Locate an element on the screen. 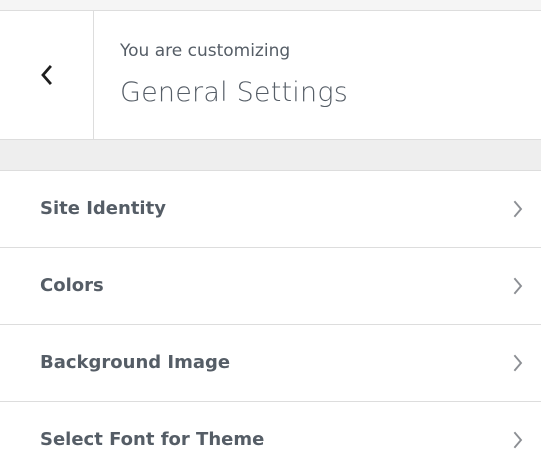  page-title: General Settings is located at coordinates (234, 92).